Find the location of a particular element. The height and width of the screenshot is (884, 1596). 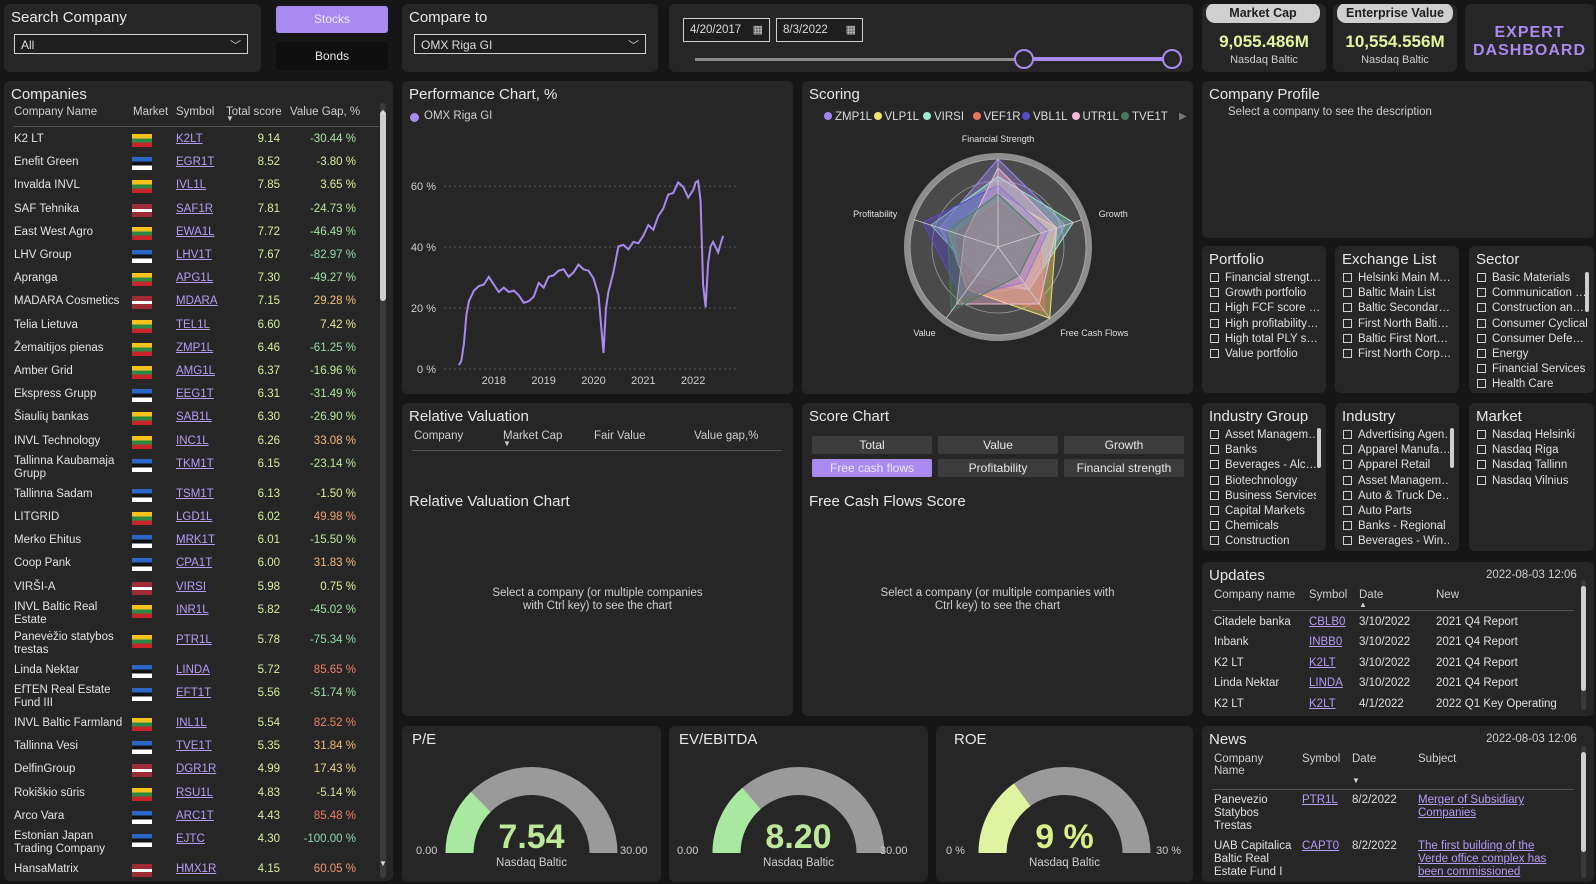

company-symbol-link: DGR1R is located at coordinates (196, 769).